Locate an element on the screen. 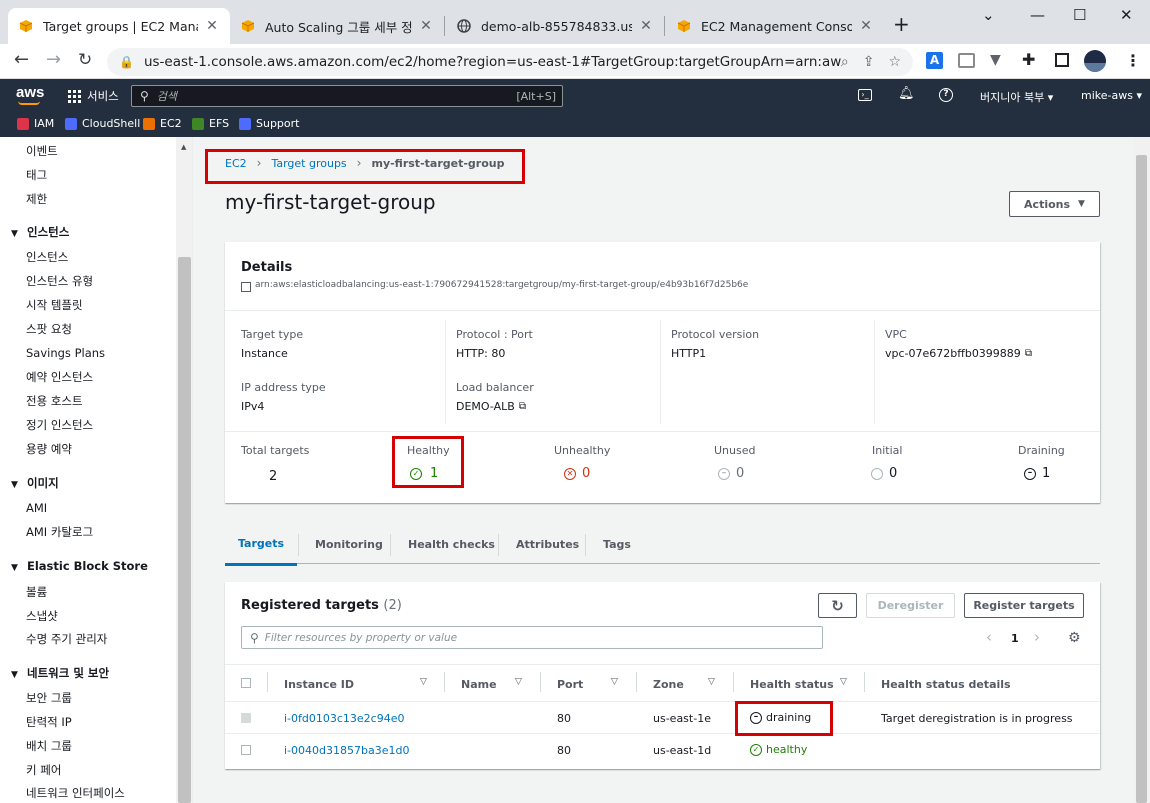  sidebar-item-dedicated-hosts: 전용 호스트 is located at coordinates (54, 401).